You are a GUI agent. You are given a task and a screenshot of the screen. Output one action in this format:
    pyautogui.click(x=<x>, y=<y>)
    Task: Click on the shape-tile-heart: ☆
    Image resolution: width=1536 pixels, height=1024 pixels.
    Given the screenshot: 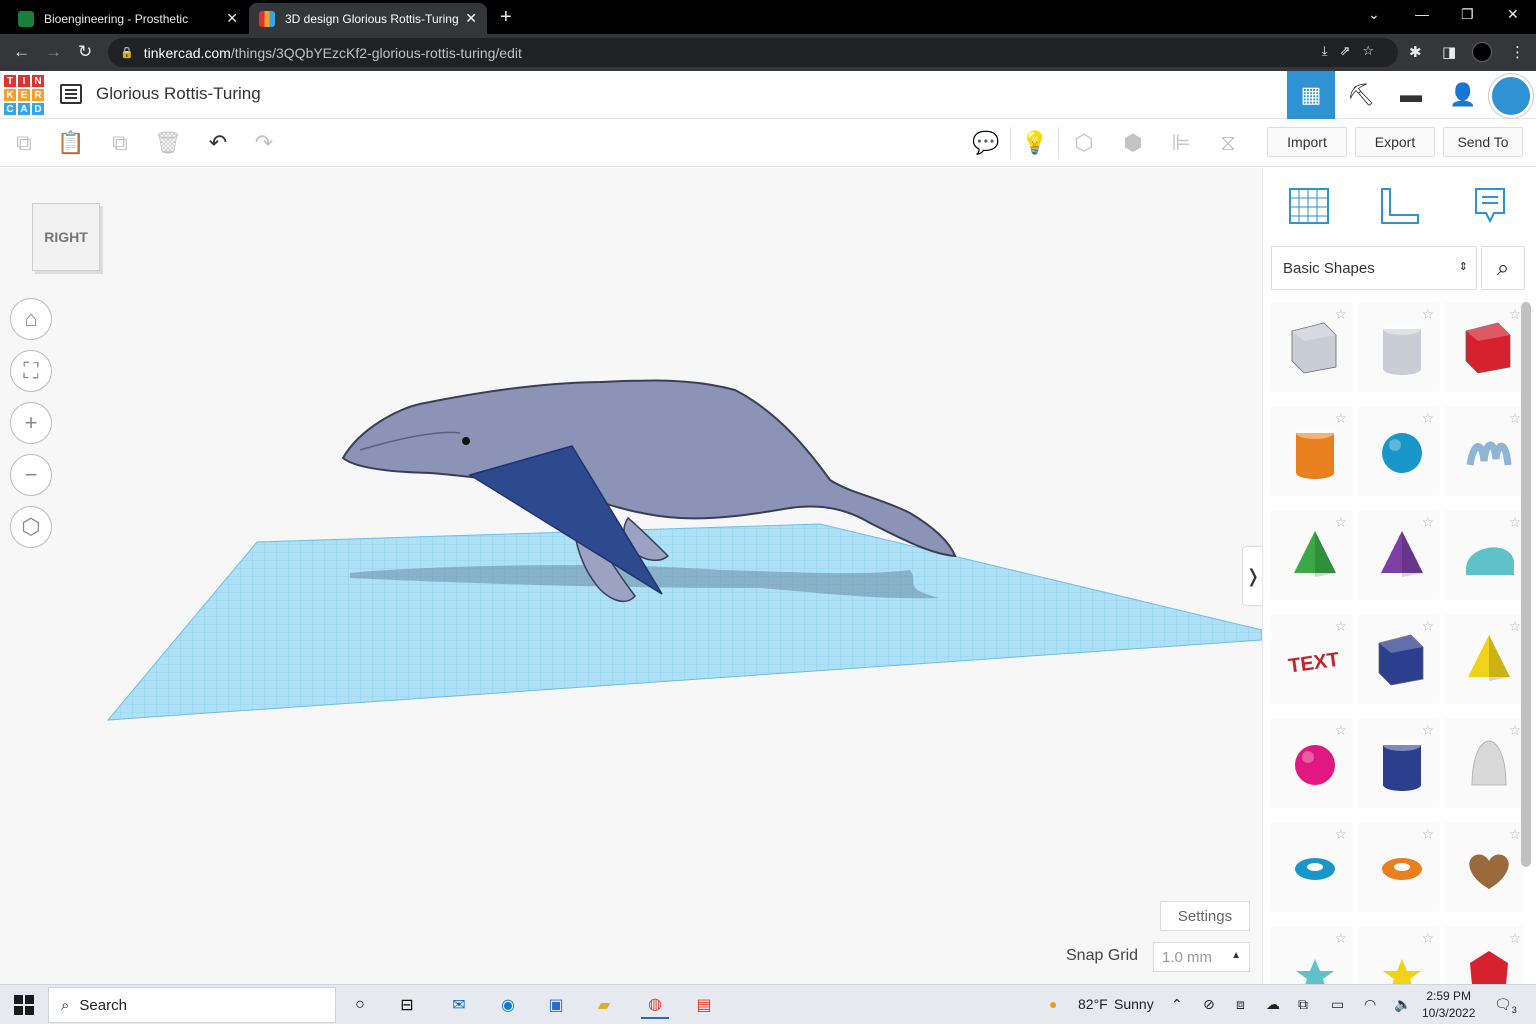 What is the action you would take?
    pyautogui.click(x=1484, y=867)
    